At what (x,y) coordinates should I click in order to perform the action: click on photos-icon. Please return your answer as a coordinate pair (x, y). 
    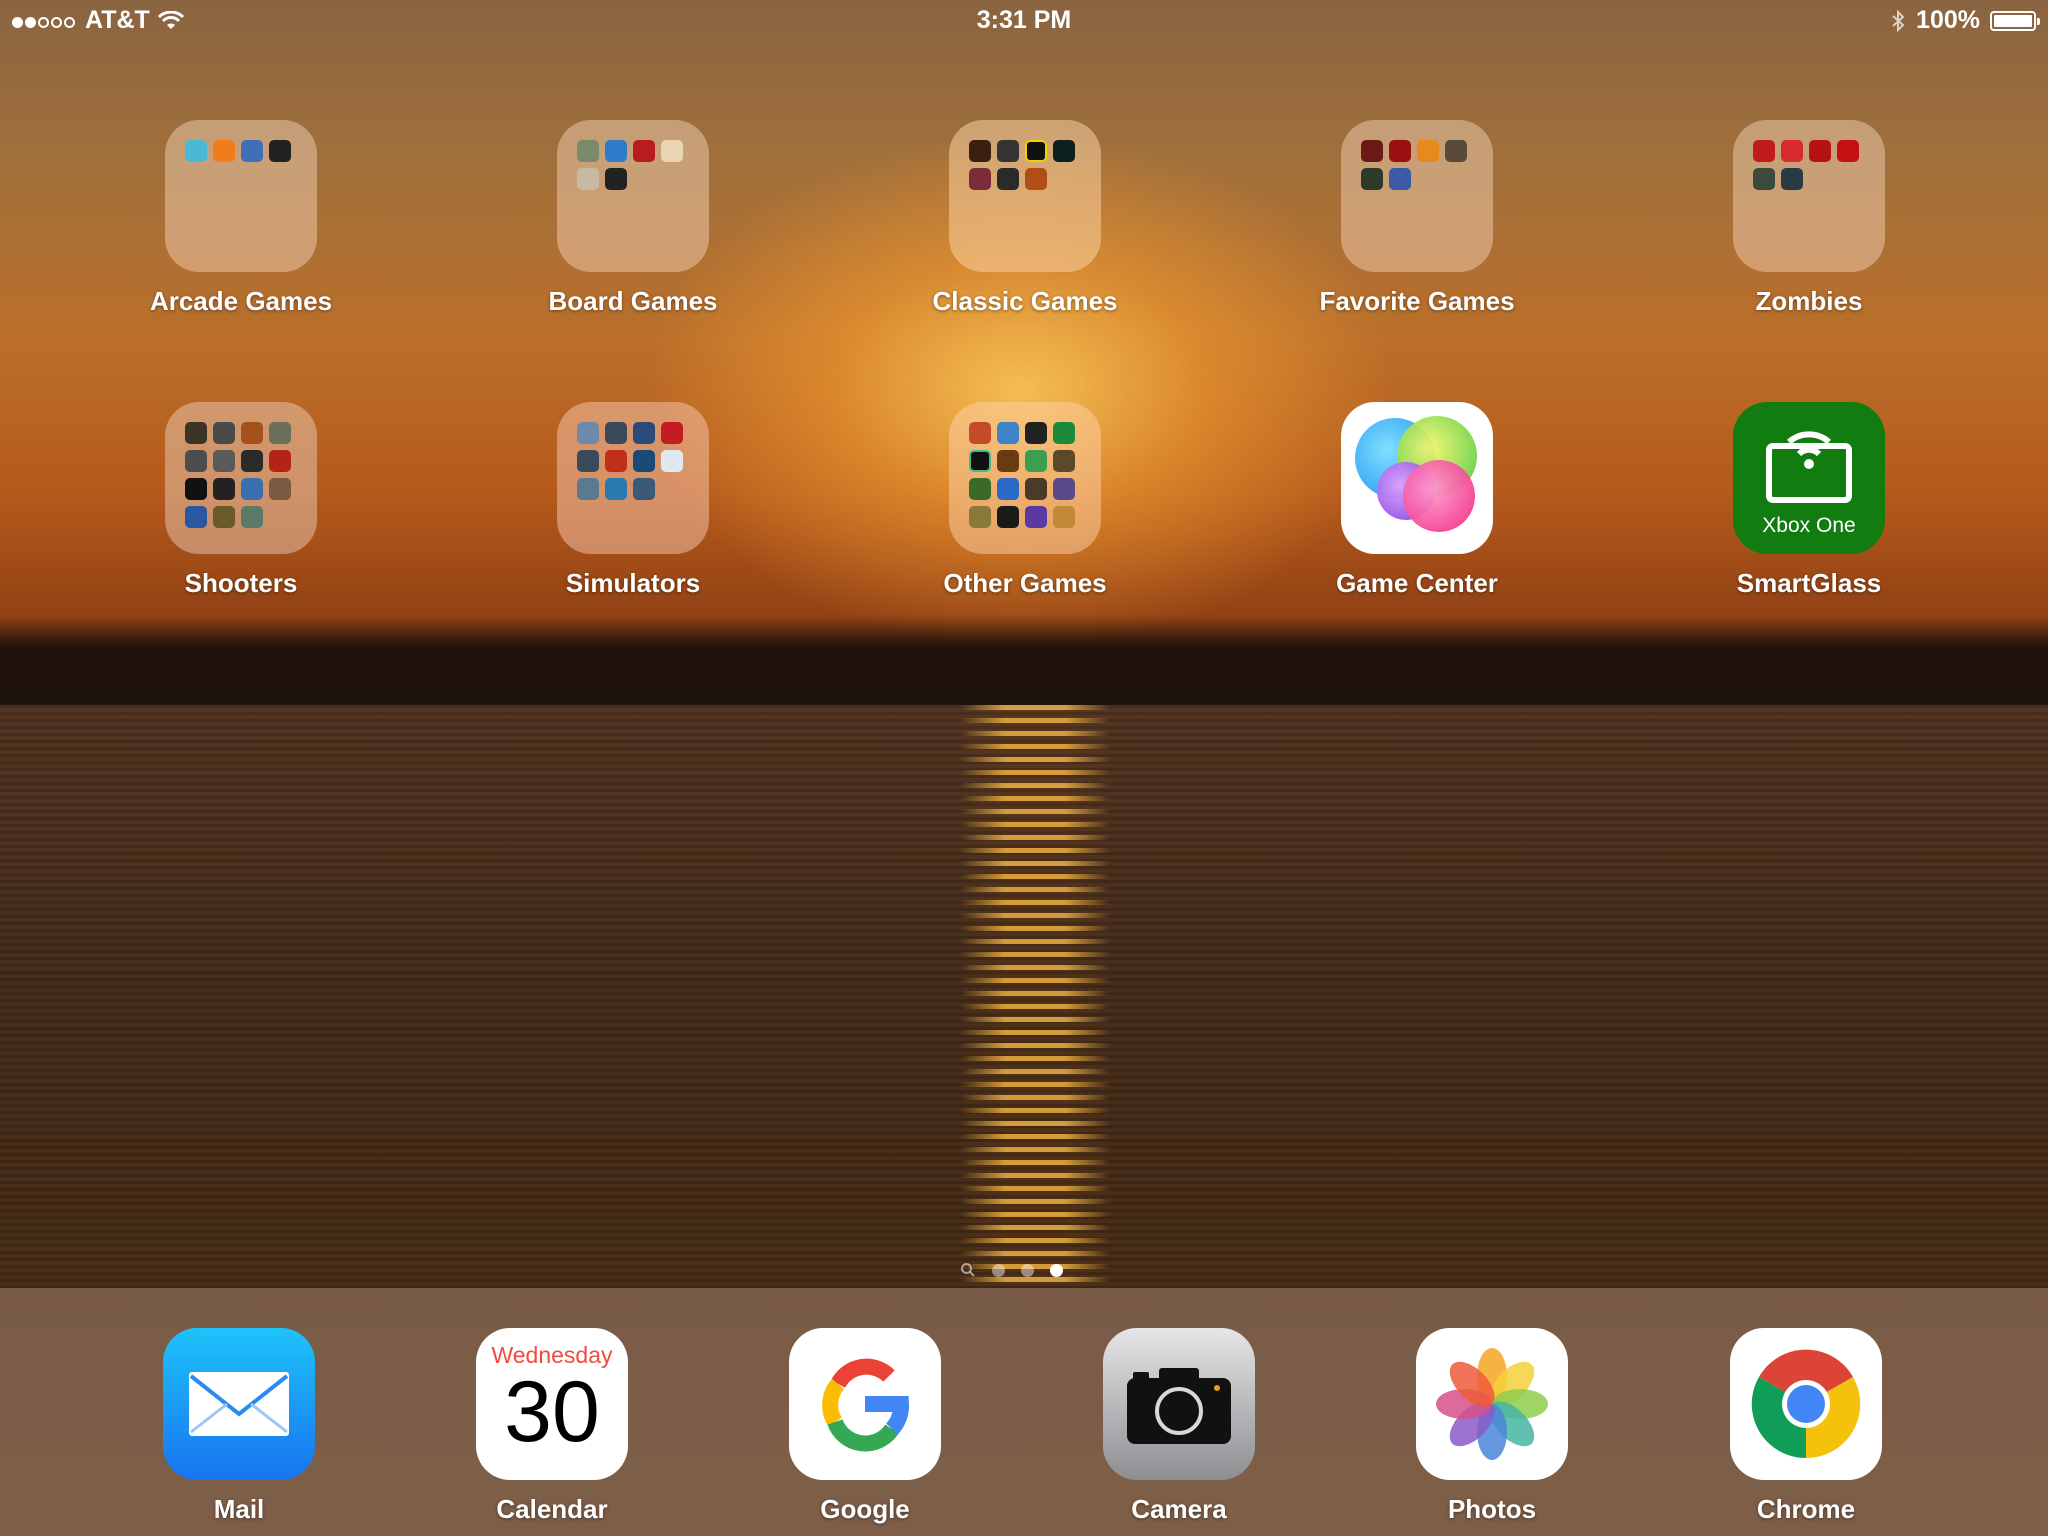
    Looking at the image, I should click on (1492, 1404).